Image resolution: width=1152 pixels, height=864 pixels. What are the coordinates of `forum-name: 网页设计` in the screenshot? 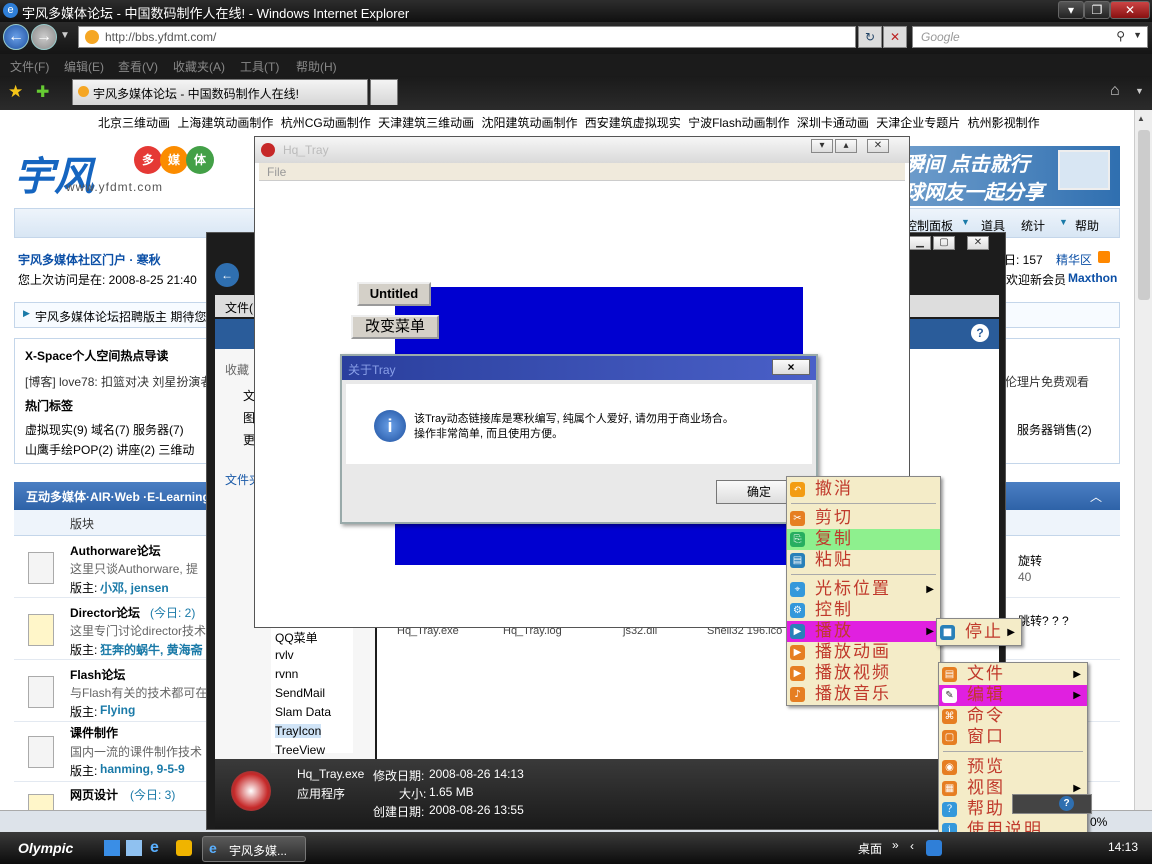 It's located at (94, 794).